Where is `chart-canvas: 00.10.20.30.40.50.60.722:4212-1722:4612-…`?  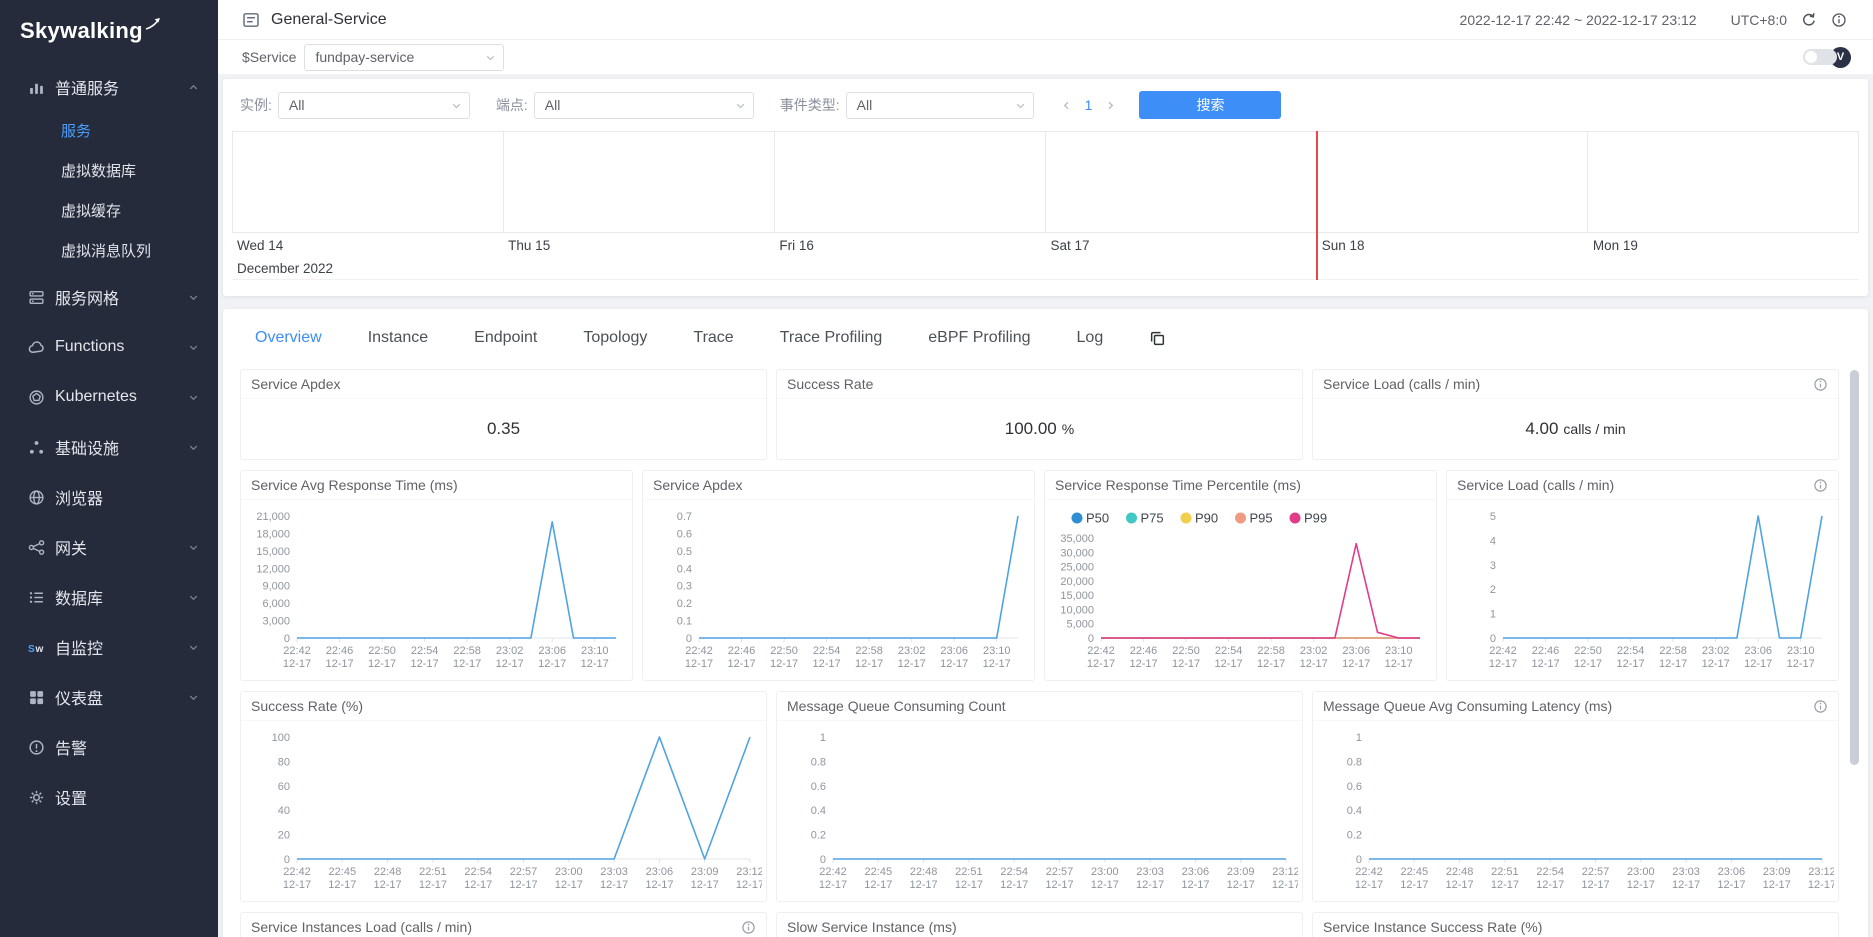 chart-canvas: 00.10.20.30.40.50.60.722:4212-1722:4612-… is located at coordinates (848, 590).